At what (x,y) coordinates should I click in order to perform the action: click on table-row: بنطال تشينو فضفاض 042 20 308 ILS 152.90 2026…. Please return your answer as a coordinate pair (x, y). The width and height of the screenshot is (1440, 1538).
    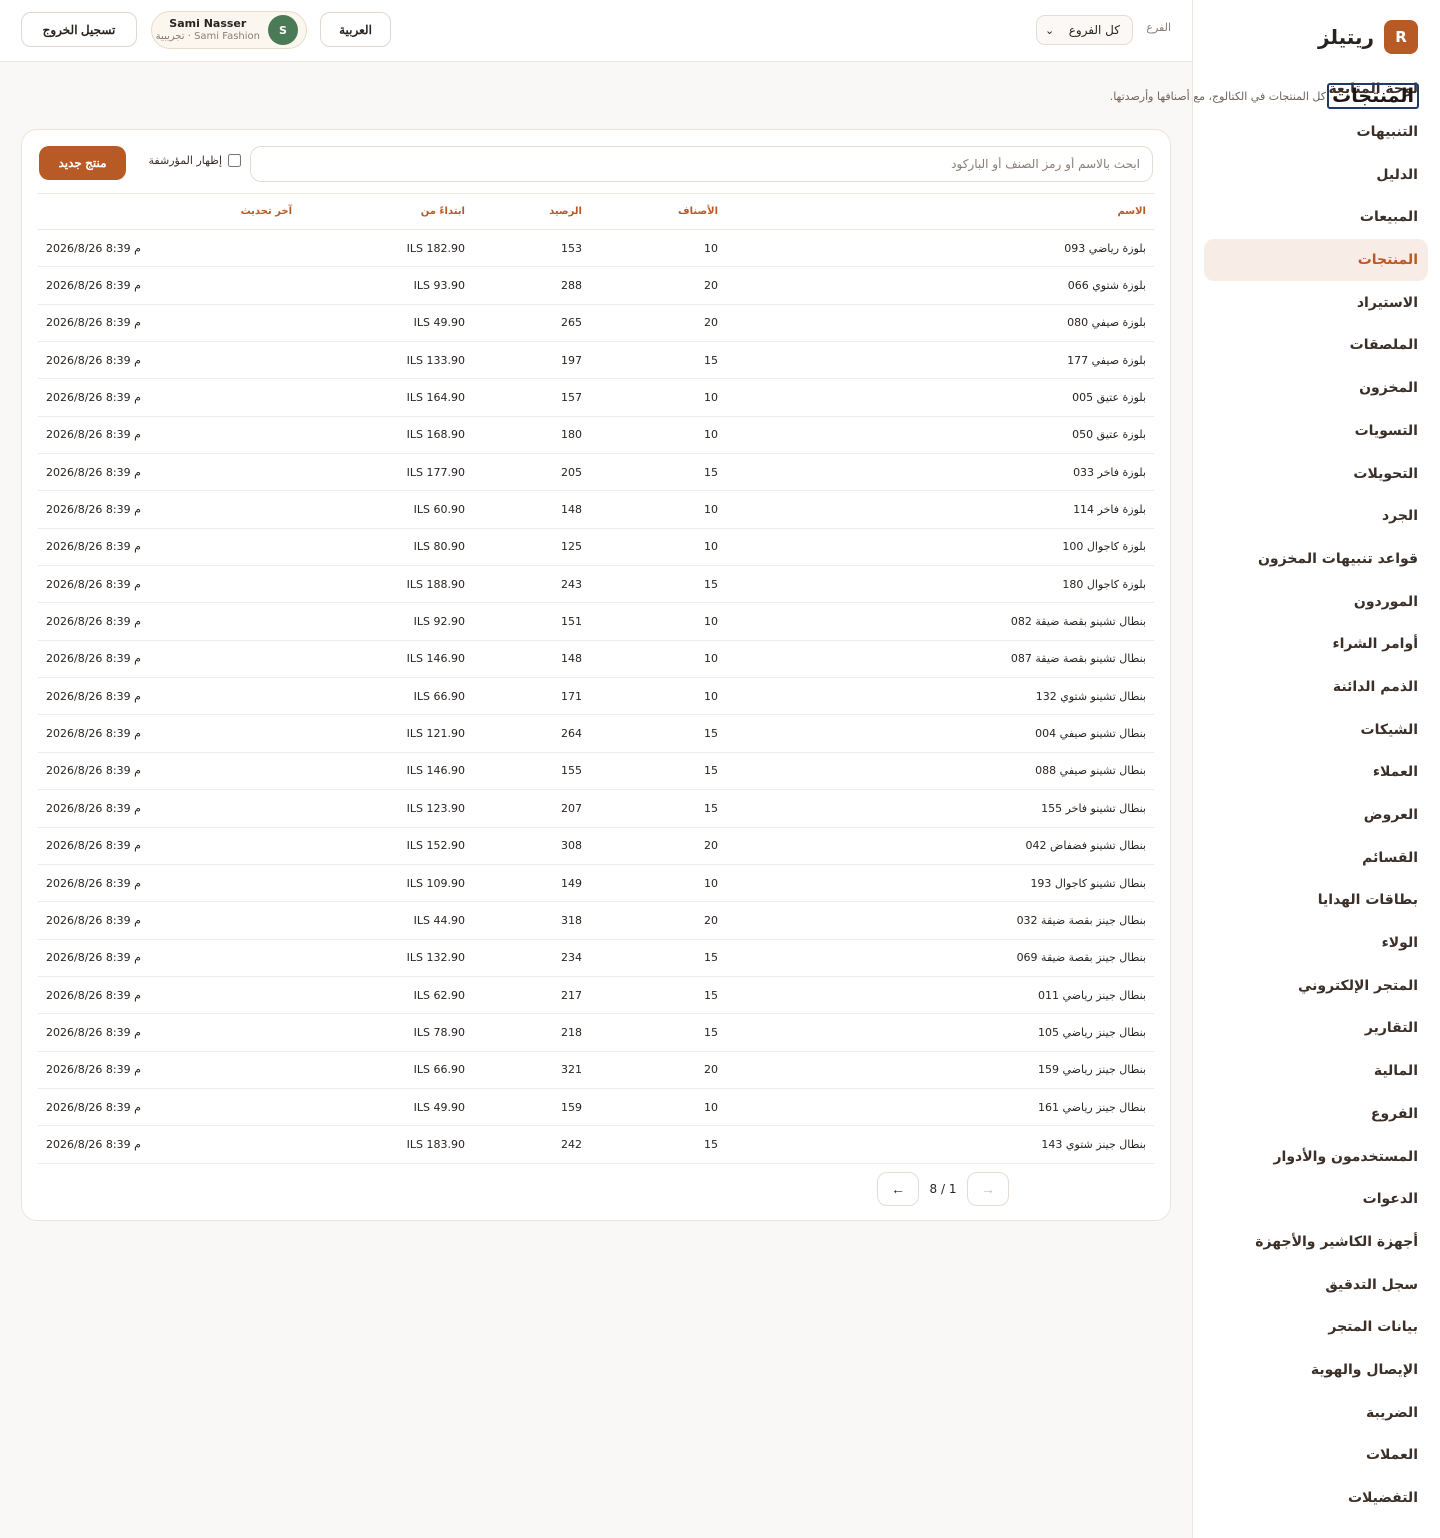
    Looking at the image, I should click on (596, 846).